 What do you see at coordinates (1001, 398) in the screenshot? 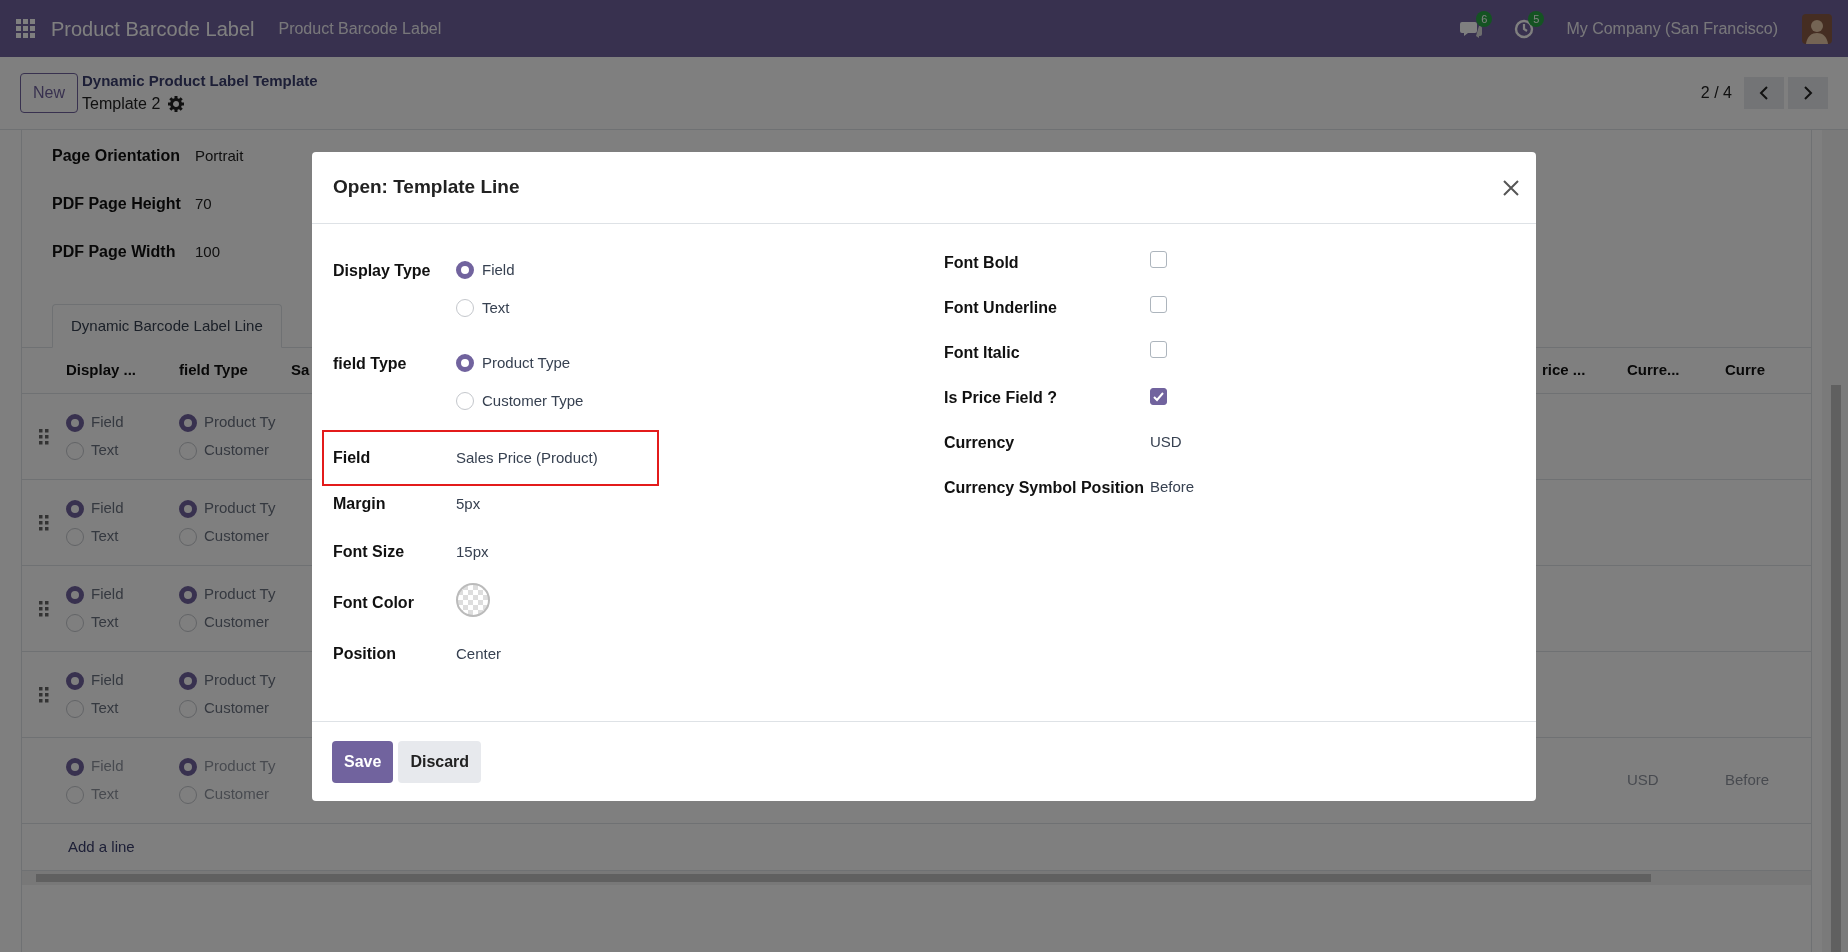
I see `field-label: Is Price Field ?` at bounding box center [1001, 398].